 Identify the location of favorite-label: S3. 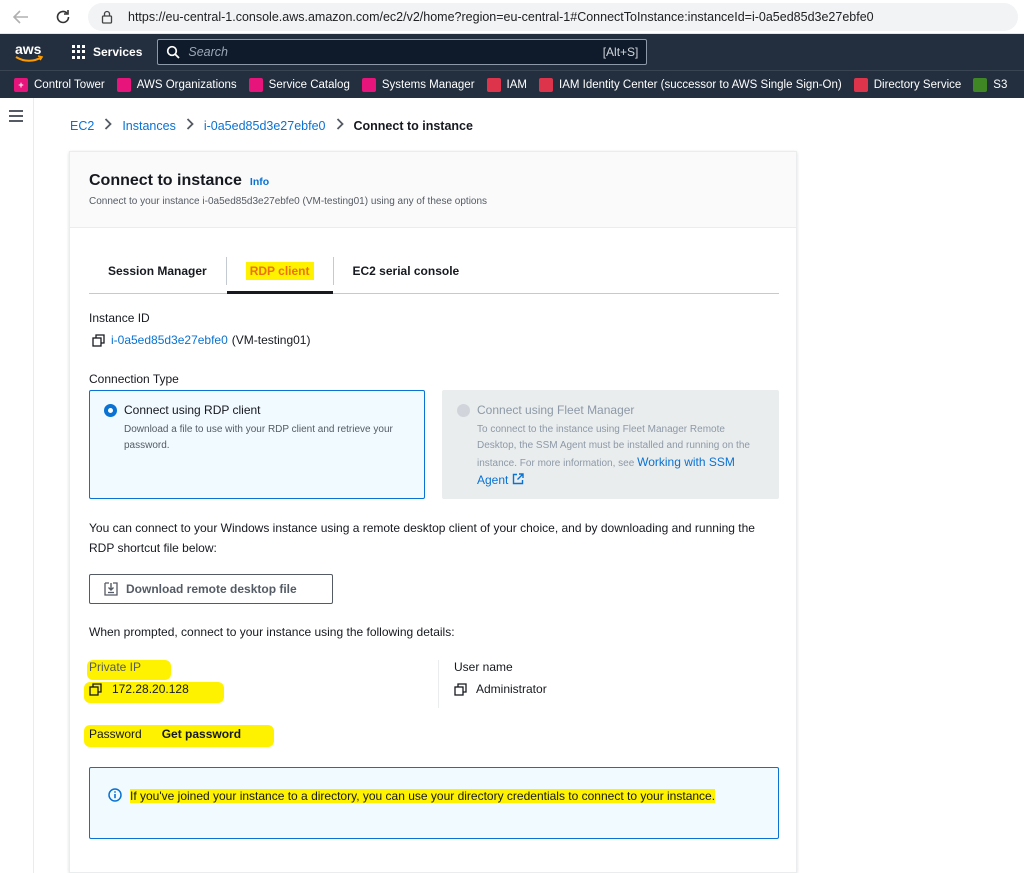
(1000, 84).